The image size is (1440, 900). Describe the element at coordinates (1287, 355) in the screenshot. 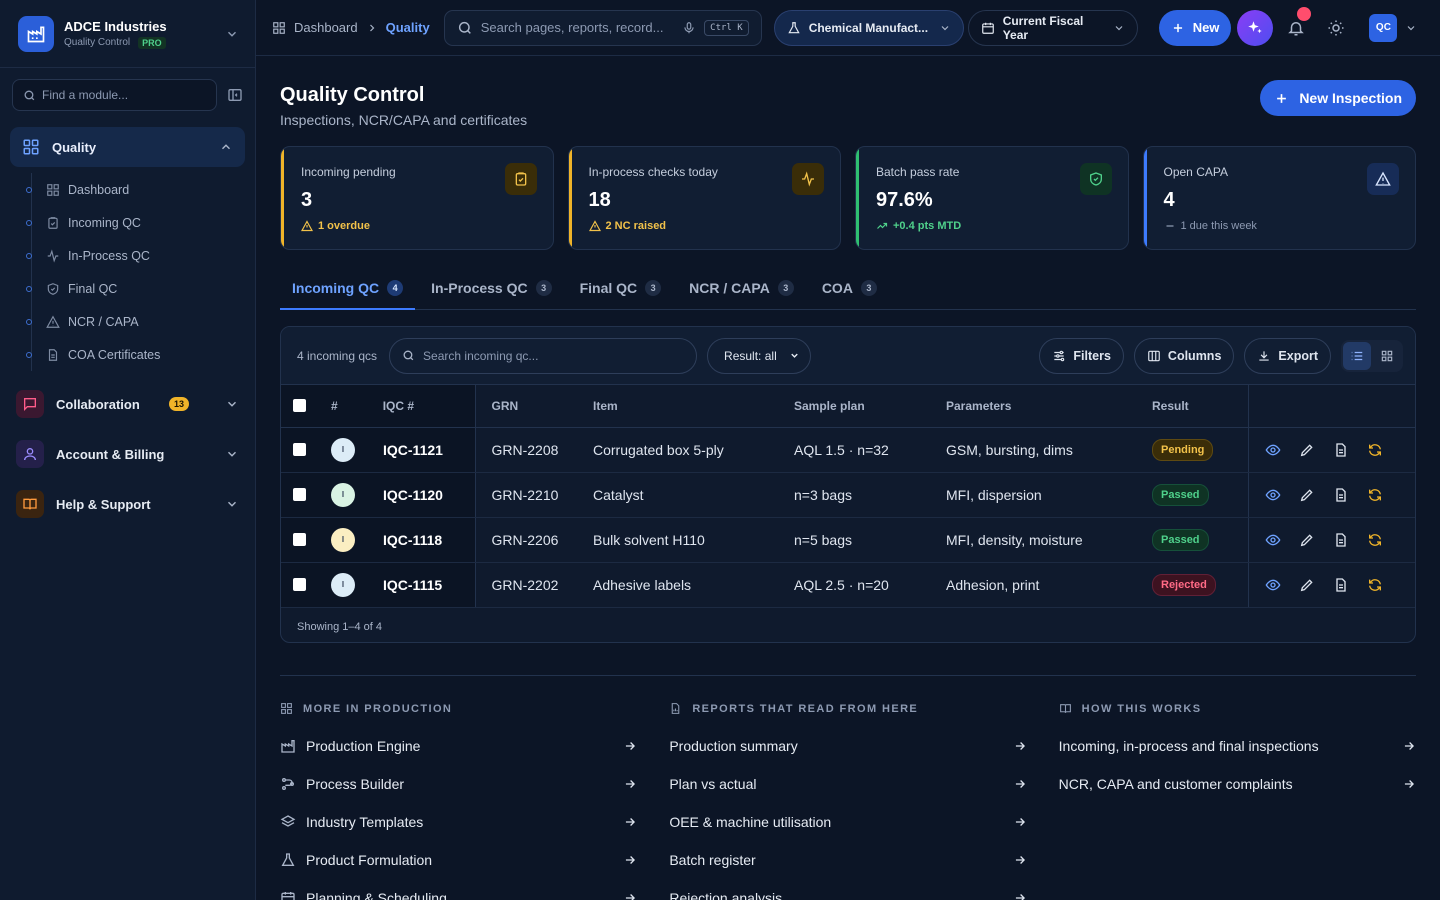

I see `export-button: Export` at that location.